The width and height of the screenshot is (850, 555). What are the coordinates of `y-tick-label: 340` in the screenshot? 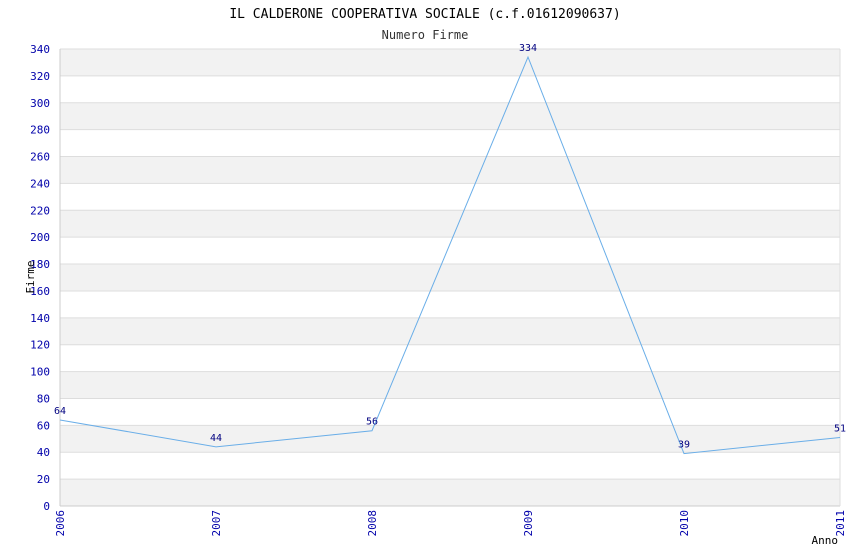 It's located at (40, 49).